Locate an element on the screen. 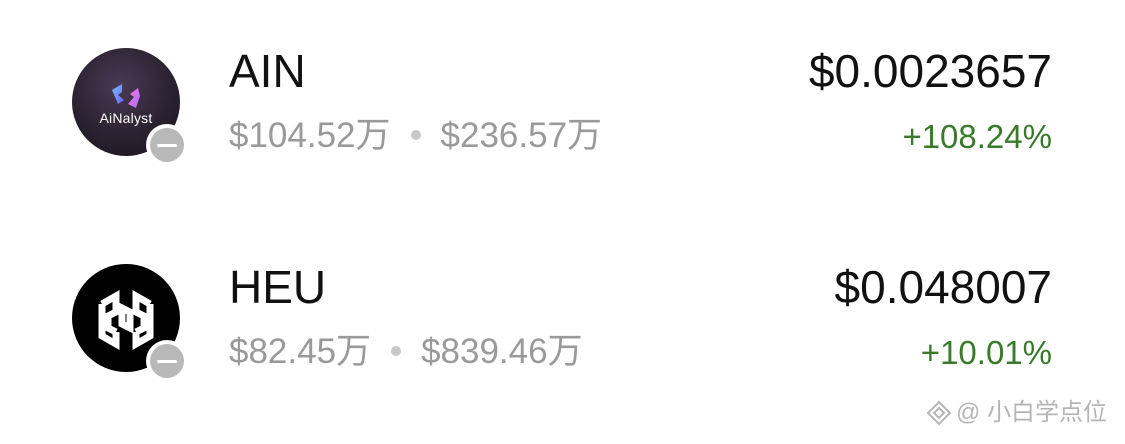 This screenshot has height=444, width=1125. token-symbol: AIN is located at coordinates (267, 71).